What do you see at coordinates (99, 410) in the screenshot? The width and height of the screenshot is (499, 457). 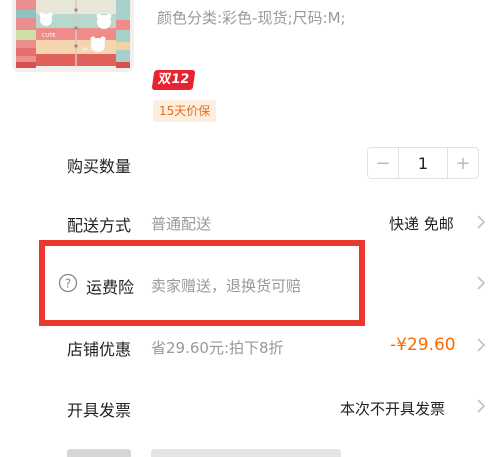 I see `invoice-label: 开具发票` at bounding box center [99, 410].